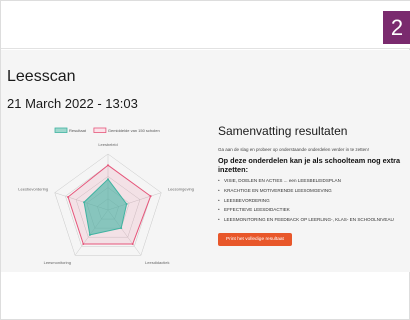 The image size is (410, 320). What do you see at coordinates (181, 189) in the screenshot?
I see `radar-axis-label: Leesomgeving` at bounding box center [181, 189].